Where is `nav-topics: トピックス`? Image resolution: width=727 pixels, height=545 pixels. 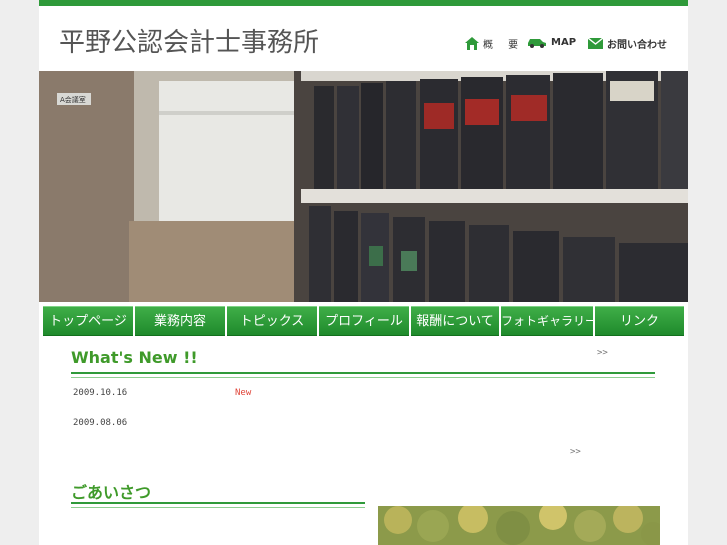 nav-topics: トピックス is located at coordinates (272, 321).